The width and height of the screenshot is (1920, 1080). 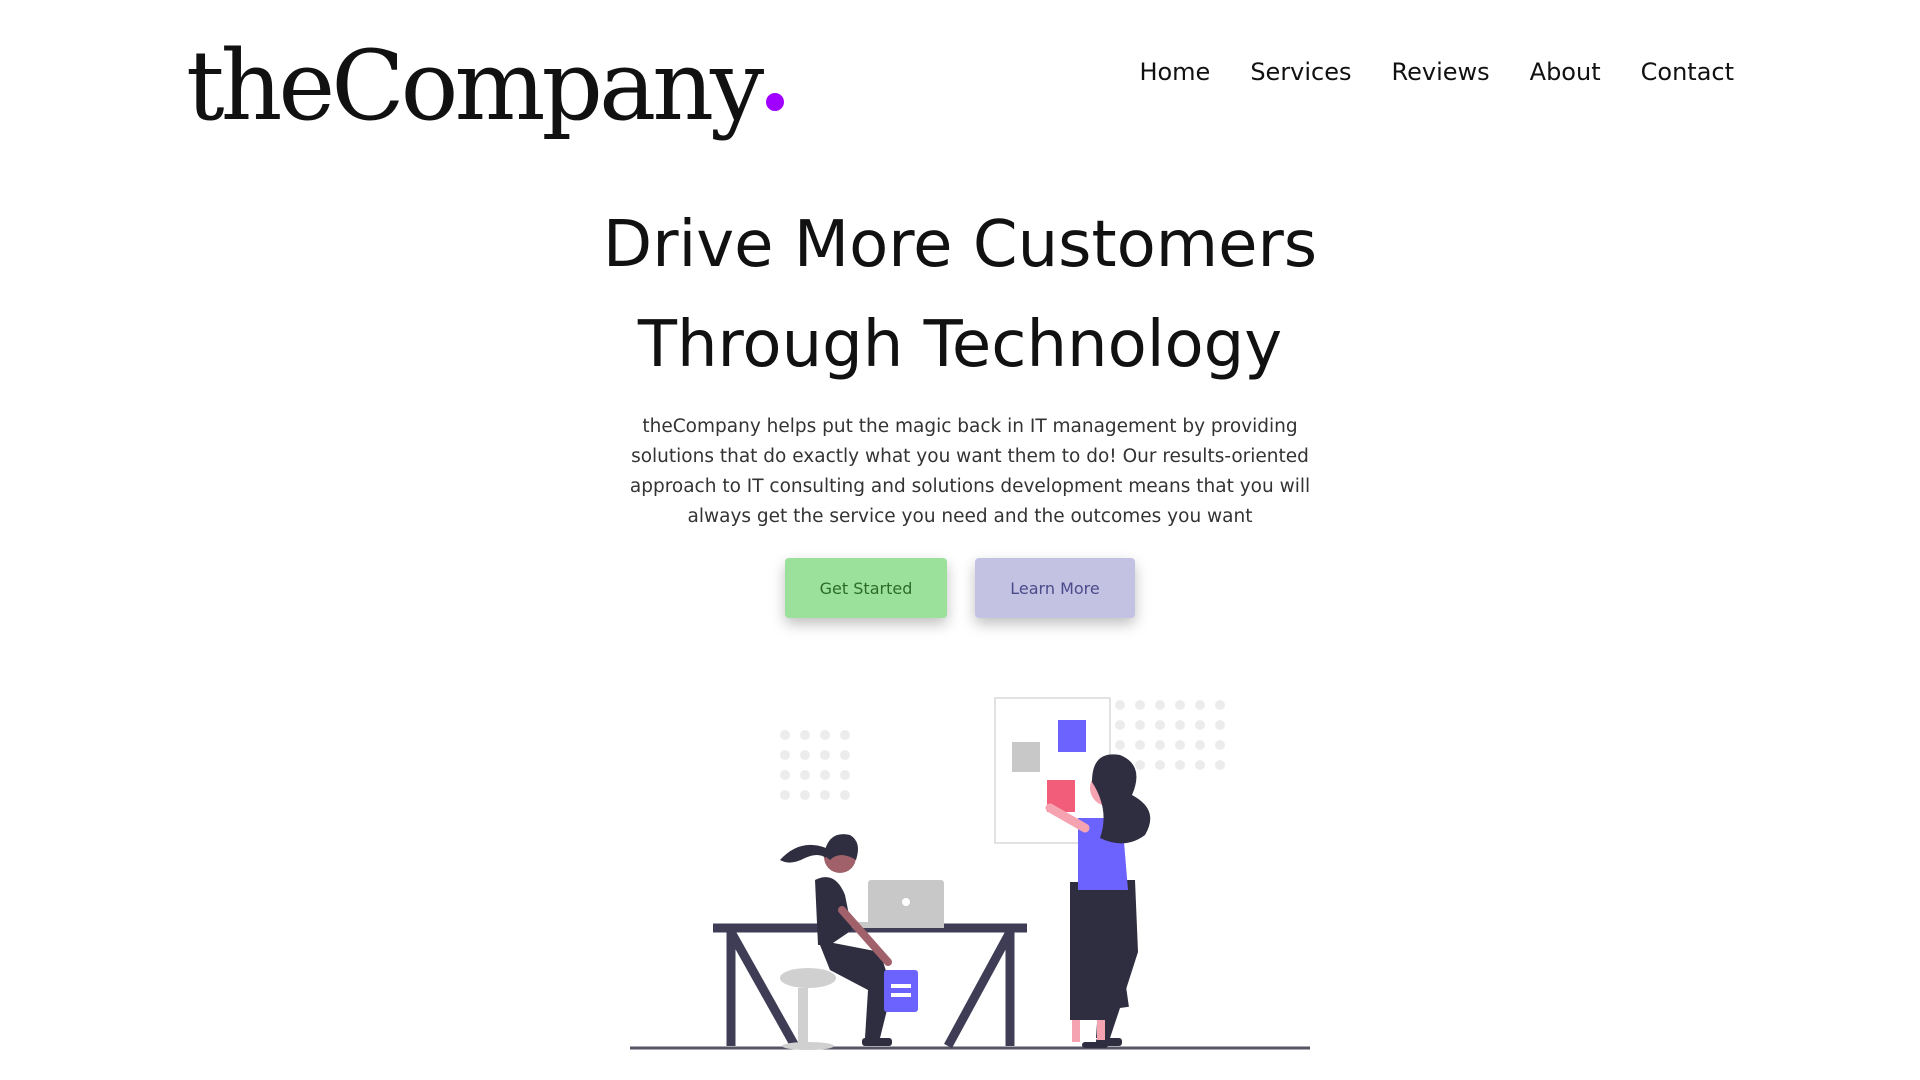 I want to click on main-nav: Home Services Reviews About Contact, so click(x=1436, y=72).